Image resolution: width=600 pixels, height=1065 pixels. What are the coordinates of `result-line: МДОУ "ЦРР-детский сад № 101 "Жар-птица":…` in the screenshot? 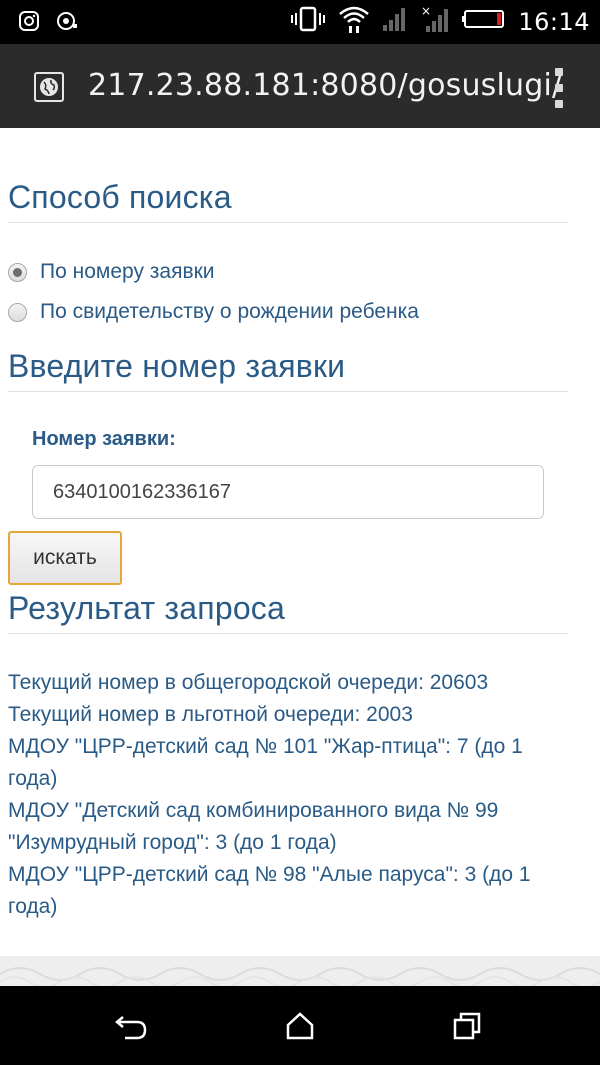 It's located at (265, 746).